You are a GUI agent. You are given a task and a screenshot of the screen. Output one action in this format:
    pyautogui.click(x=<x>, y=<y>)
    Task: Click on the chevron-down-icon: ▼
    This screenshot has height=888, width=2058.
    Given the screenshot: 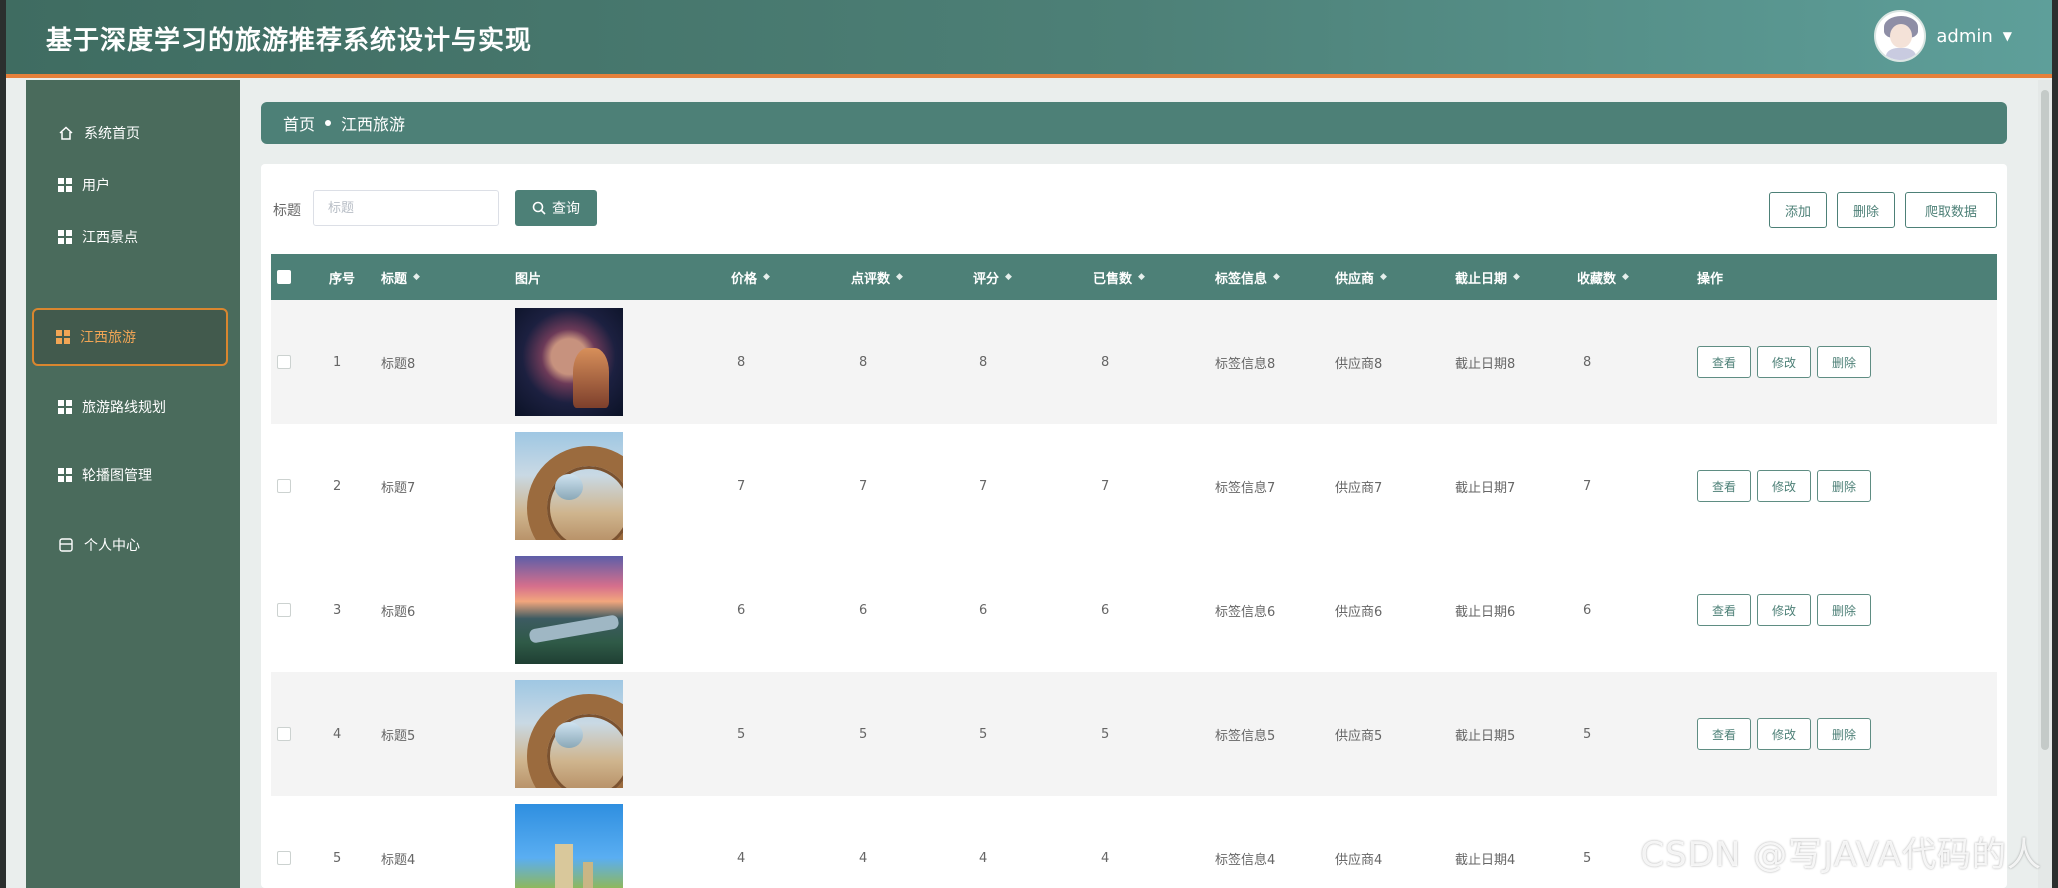 What is the action you would take?
    pyautogui.click(x=2007, y=36)
    